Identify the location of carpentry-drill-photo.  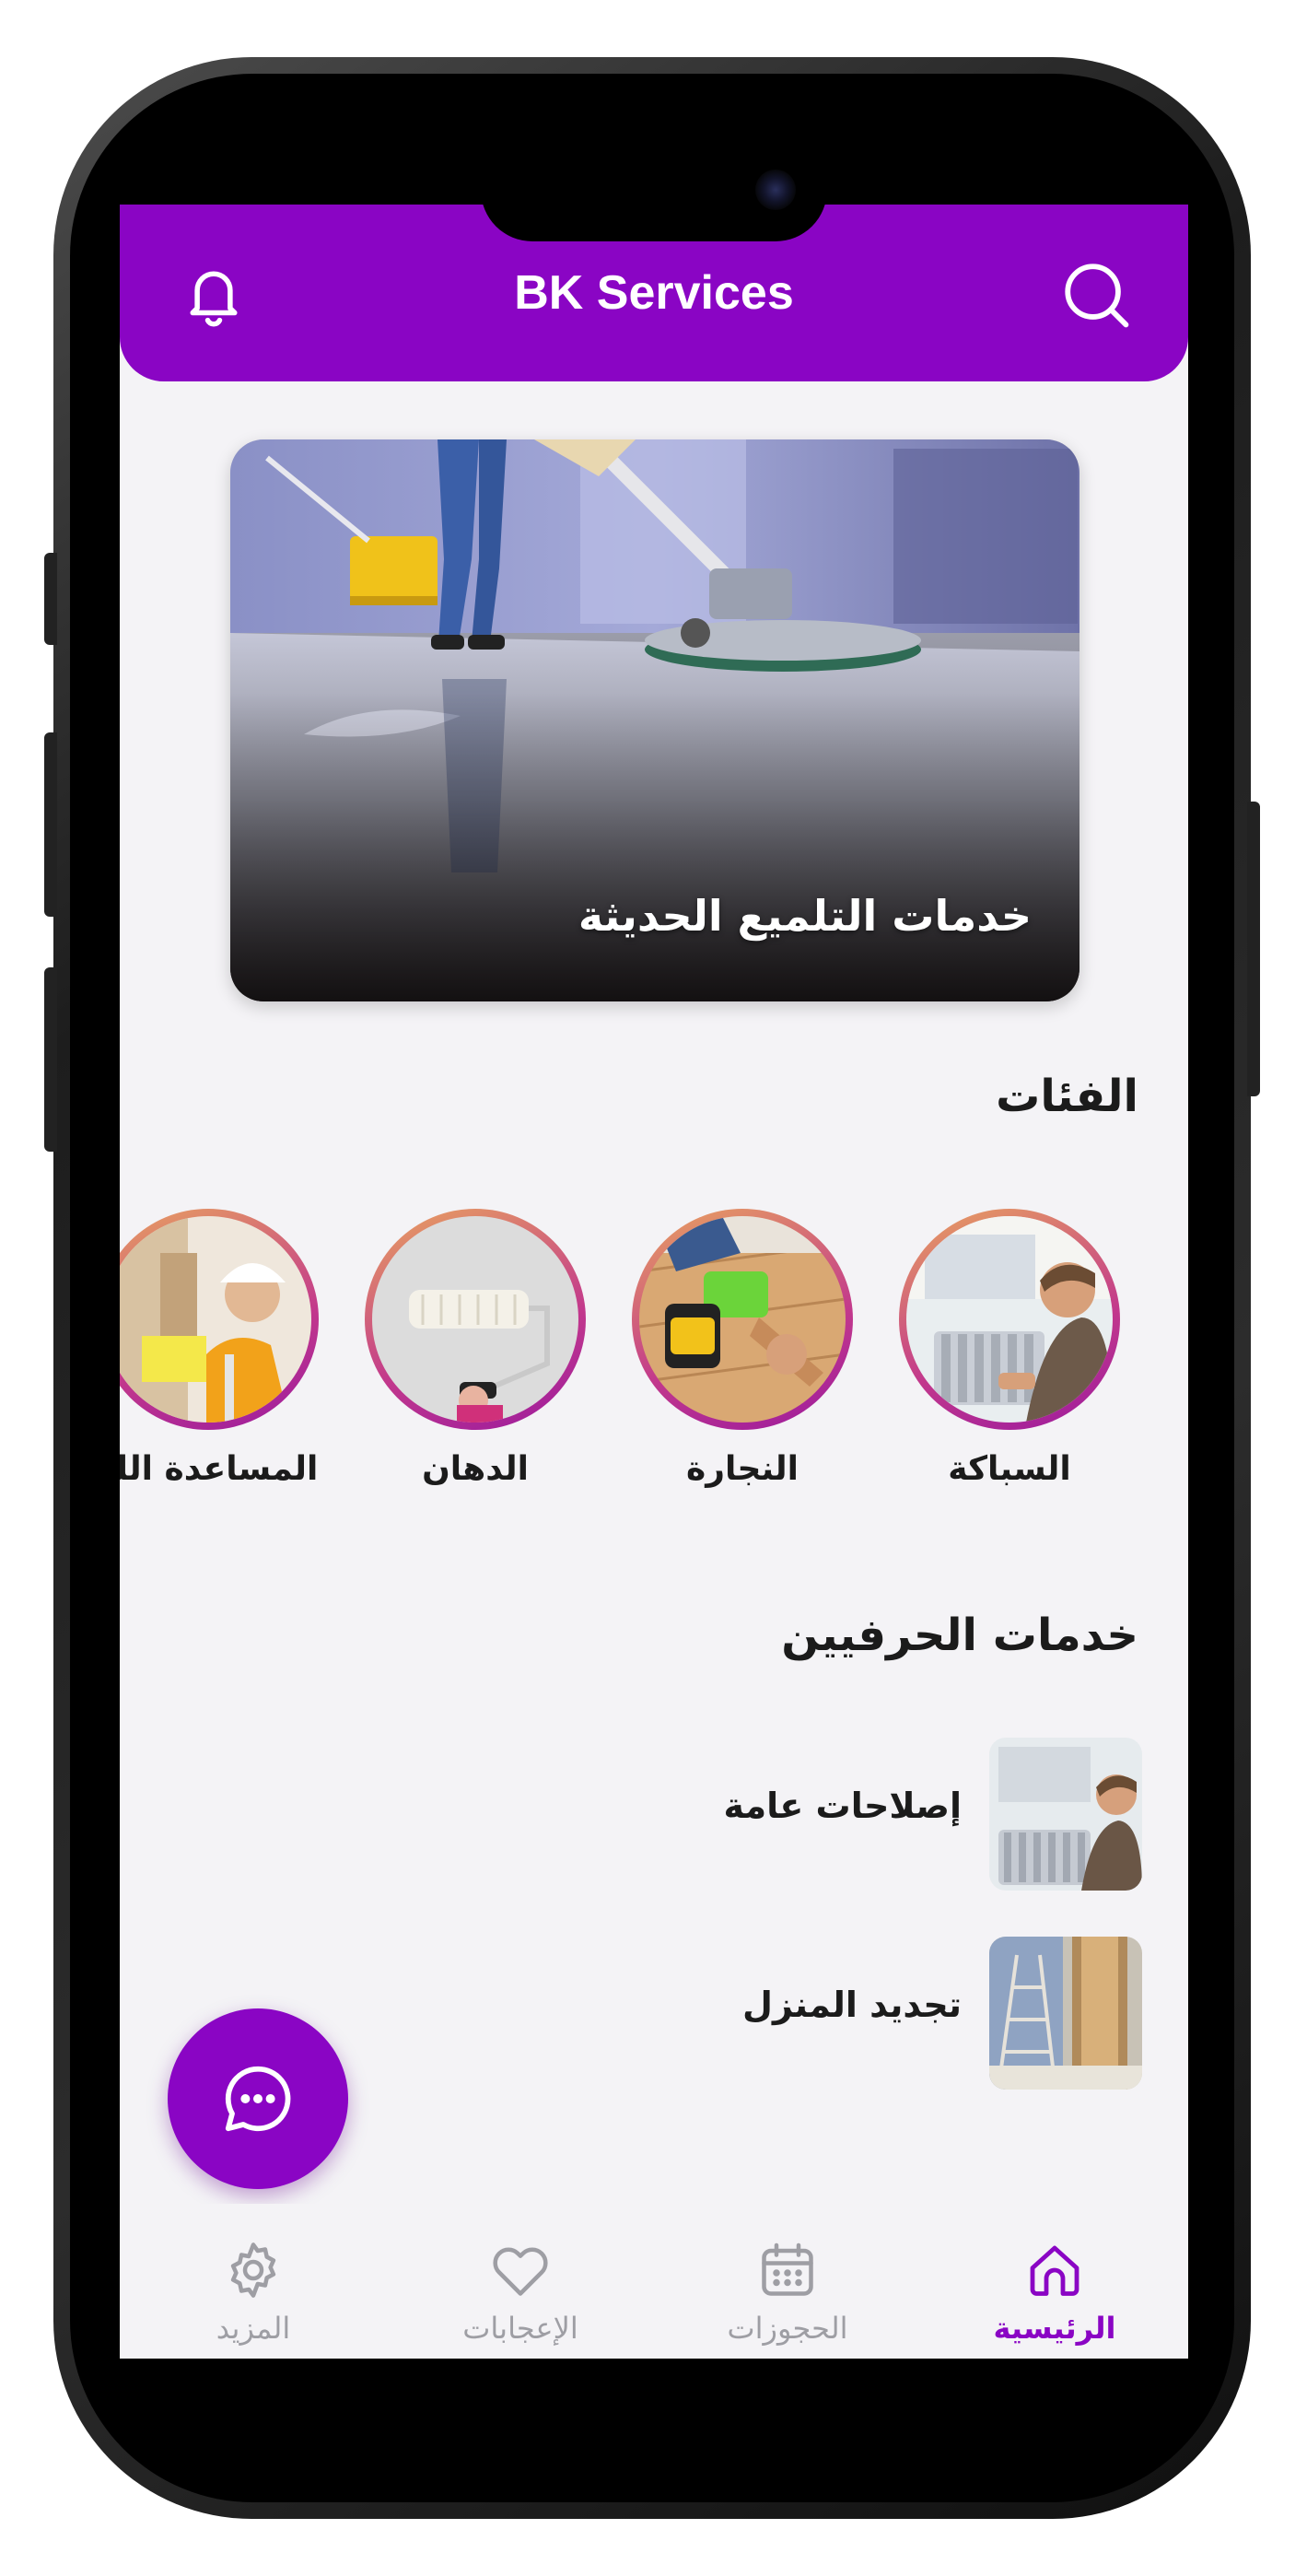
(743, 1319).